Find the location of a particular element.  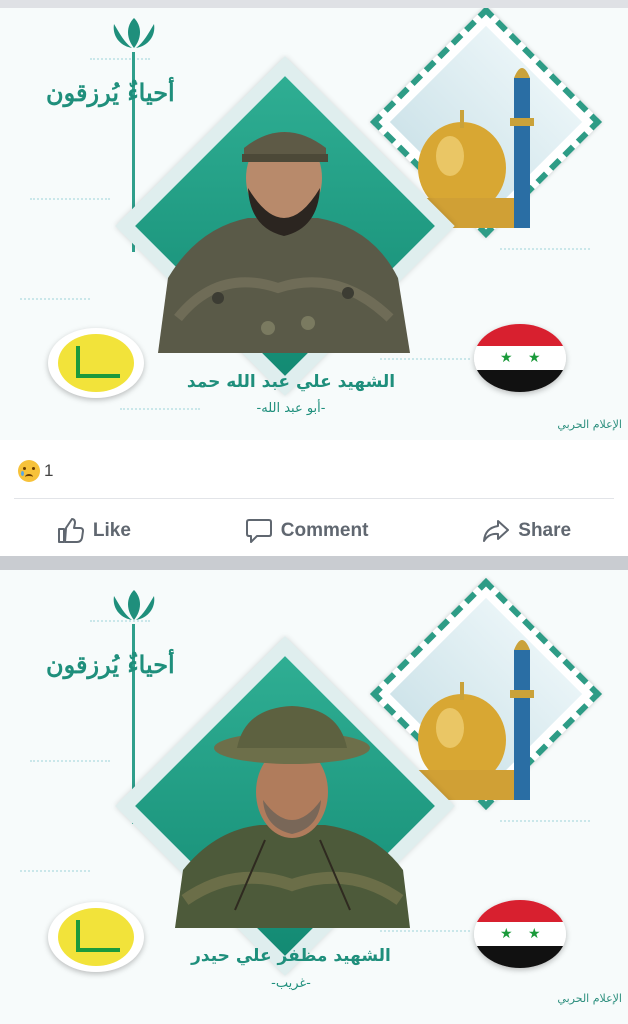

share-button: Share is located at coordinates (526, 531).